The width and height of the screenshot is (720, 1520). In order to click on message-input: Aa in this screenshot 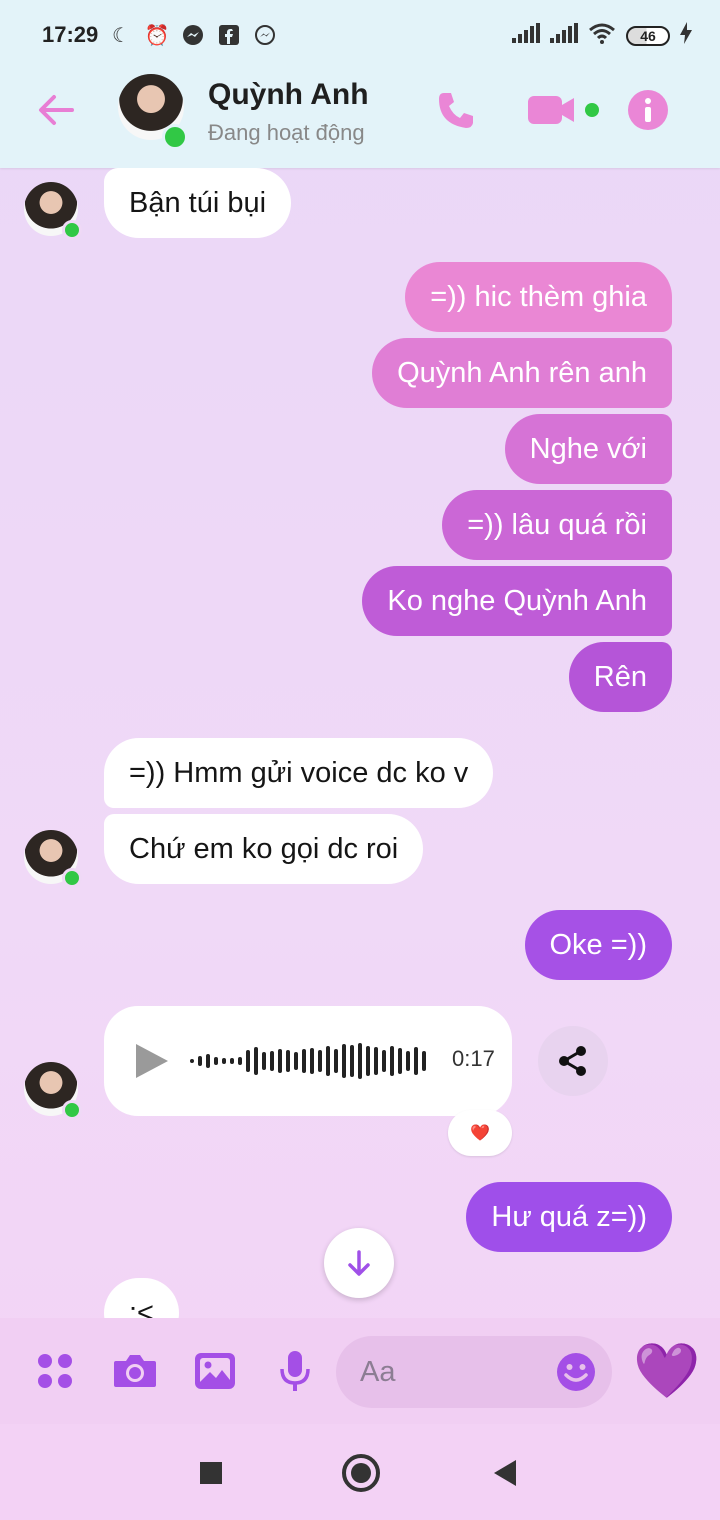, I will do `click(474, 1372)`.